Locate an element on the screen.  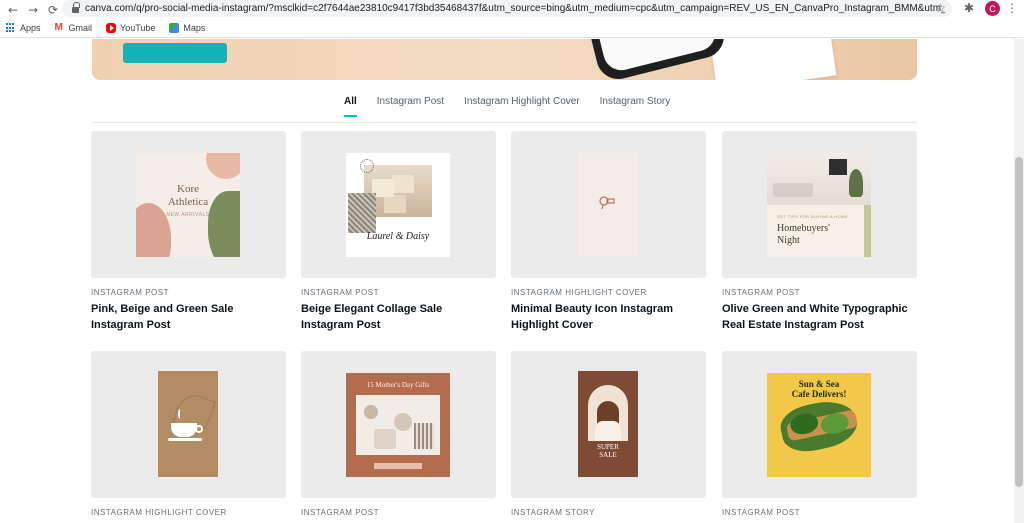
template-preview: SUPER SALE is located at coordinates (608, 424).